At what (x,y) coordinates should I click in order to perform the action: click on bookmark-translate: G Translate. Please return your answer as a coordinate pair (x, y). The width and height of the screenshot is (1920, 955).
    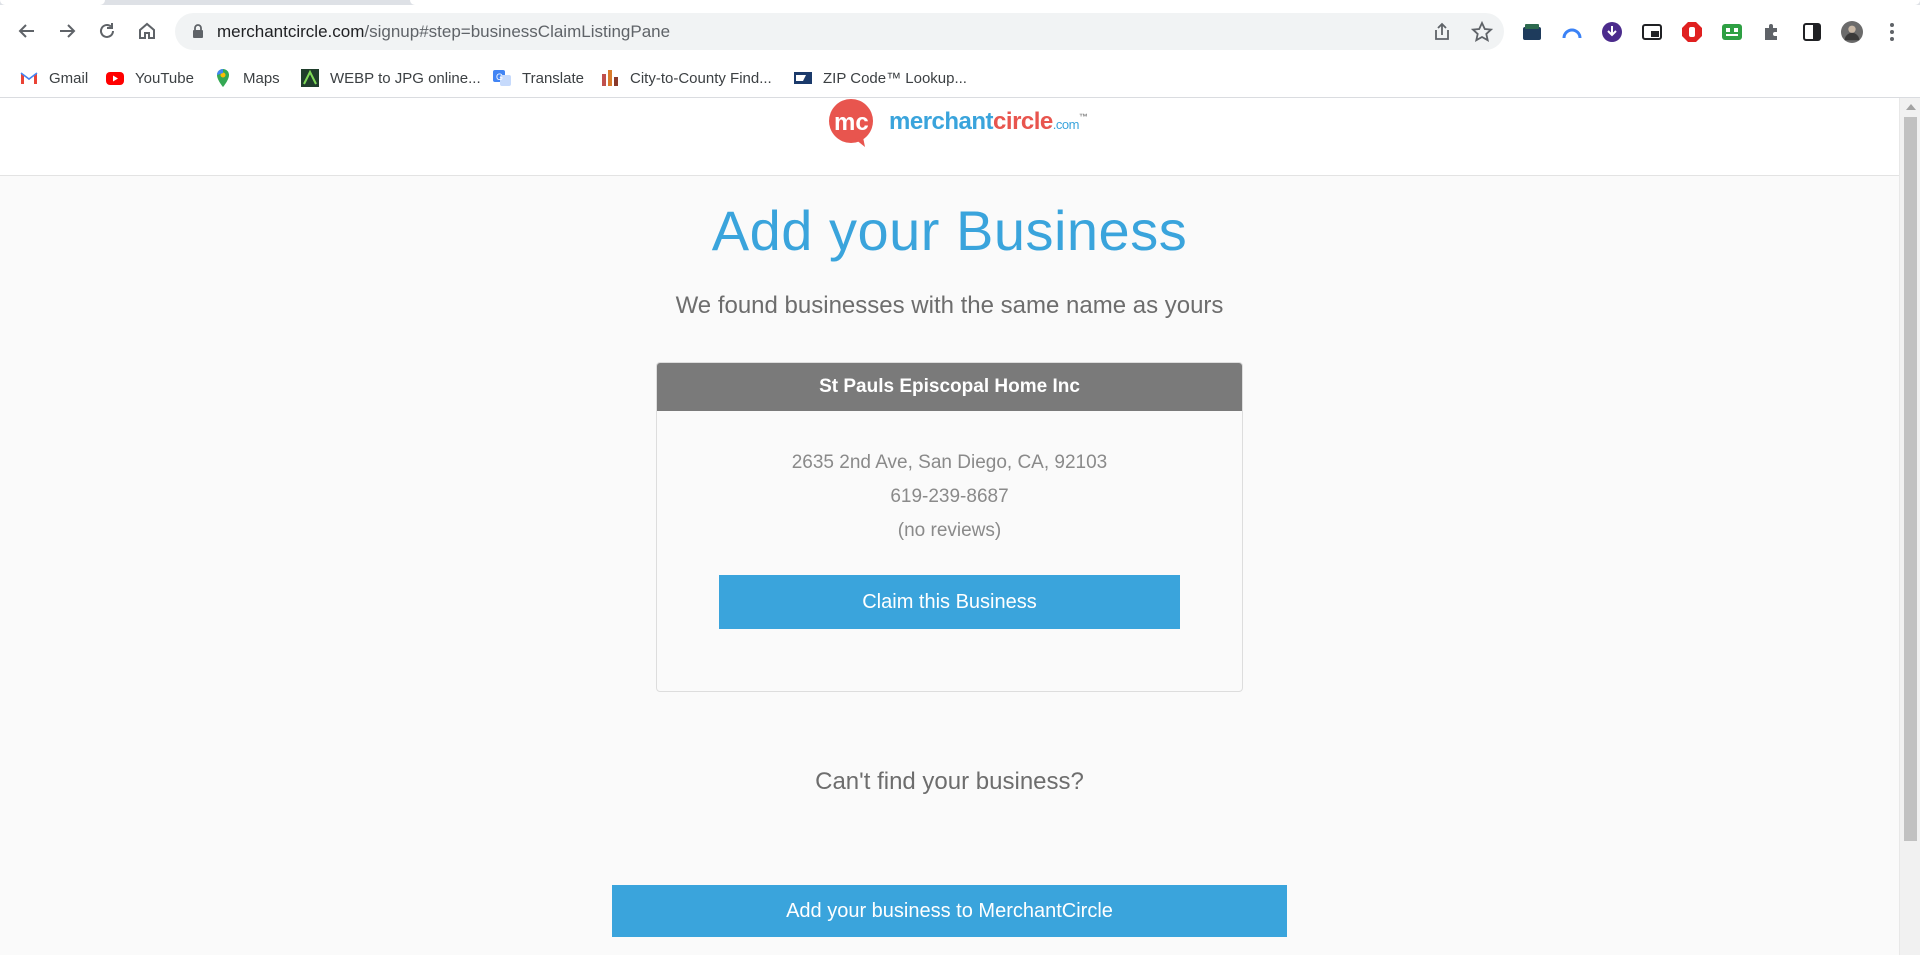
    Looking at the image, I should click on (538, 78).